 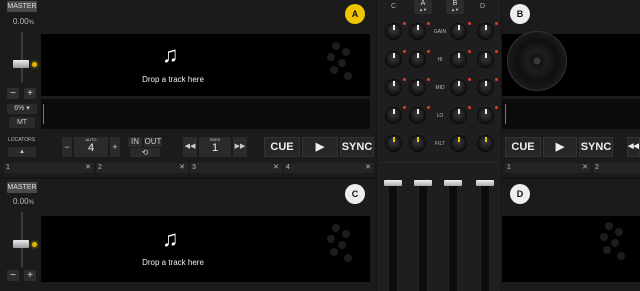 I want to click on eq-label-gain: GAIN, so click(x=440, y=32).